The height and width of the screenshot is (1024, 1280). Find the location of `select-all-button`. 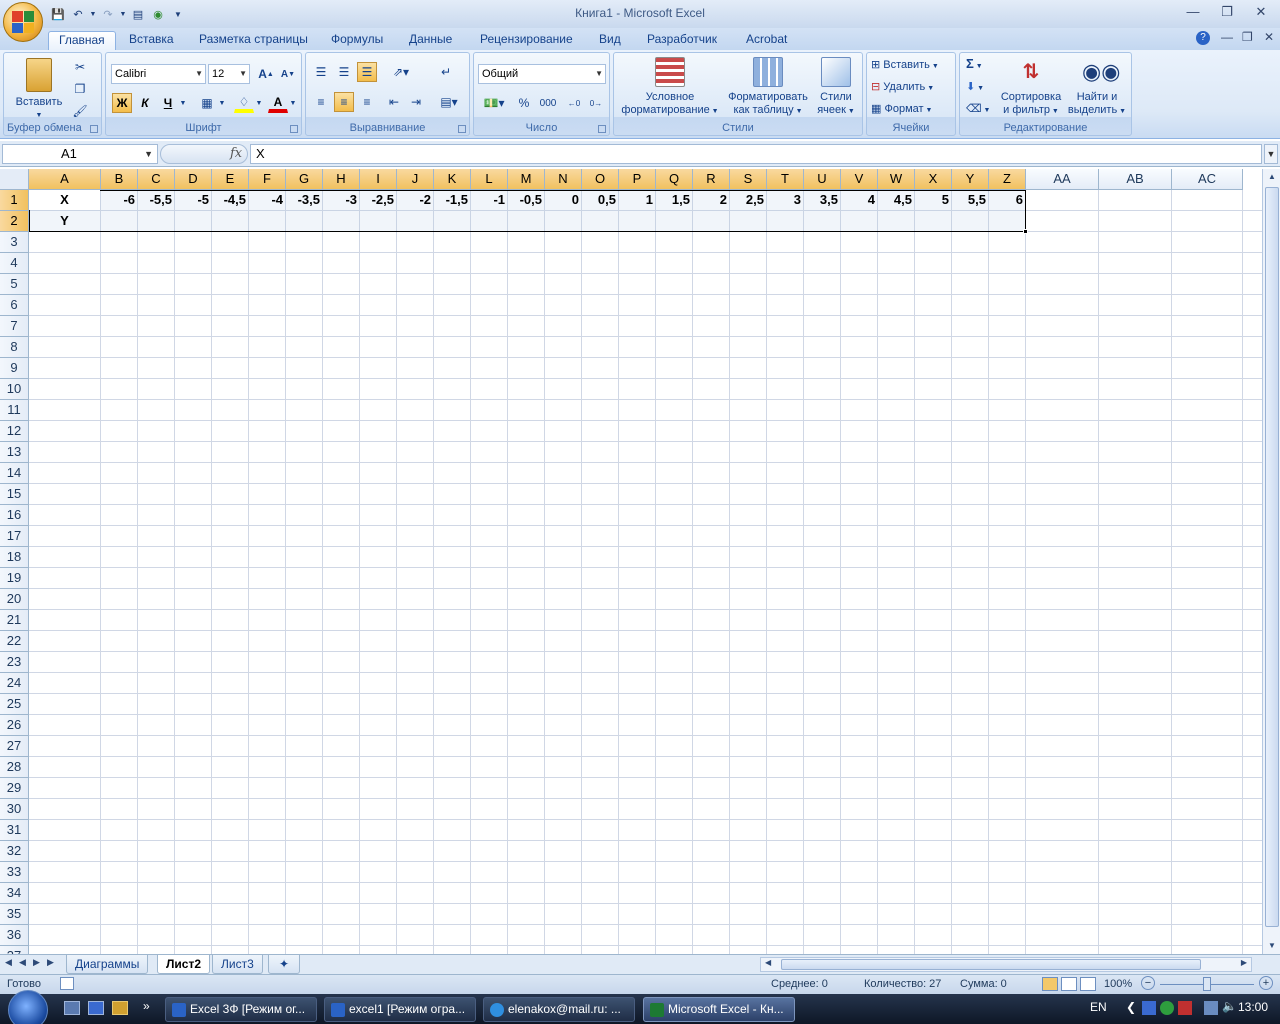

select-all-button is located at coordinates (14, 179).